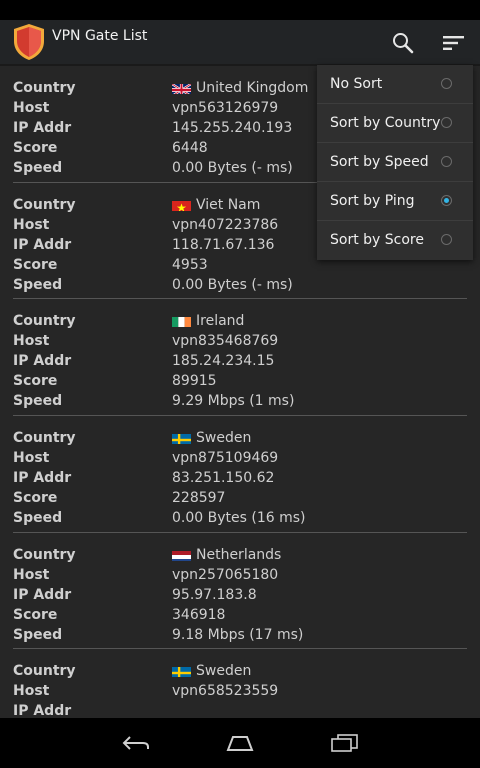 The width and height of the screenshot is (480, 768). What do you see at coordinates (240, 691) in the screenshot?
I see `entry-row-host: Host vpn658523559` at bounding box center [240, 691].